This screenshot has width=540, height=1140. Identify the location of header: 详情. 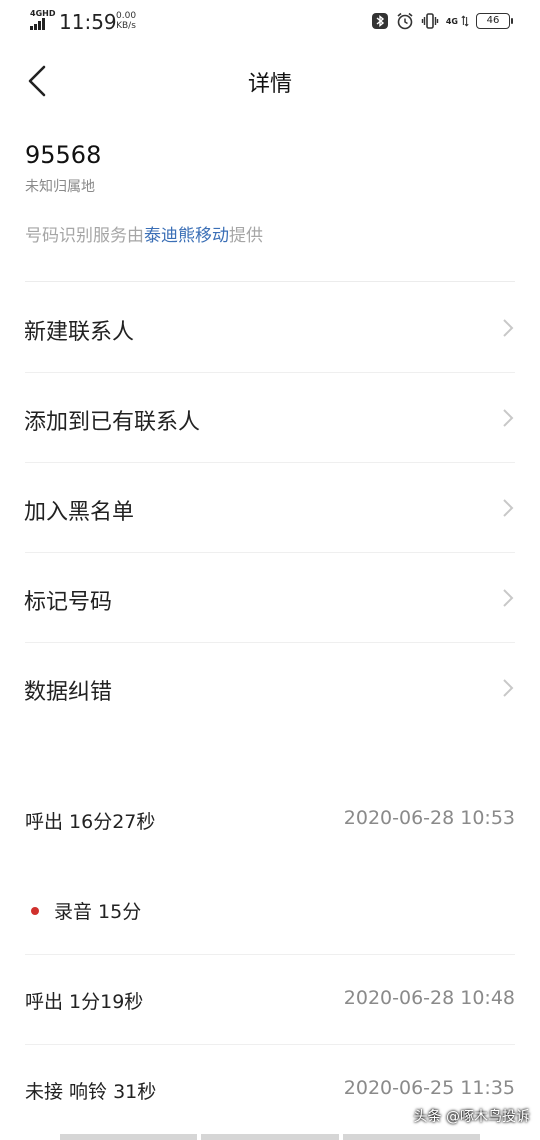
(270, 80).